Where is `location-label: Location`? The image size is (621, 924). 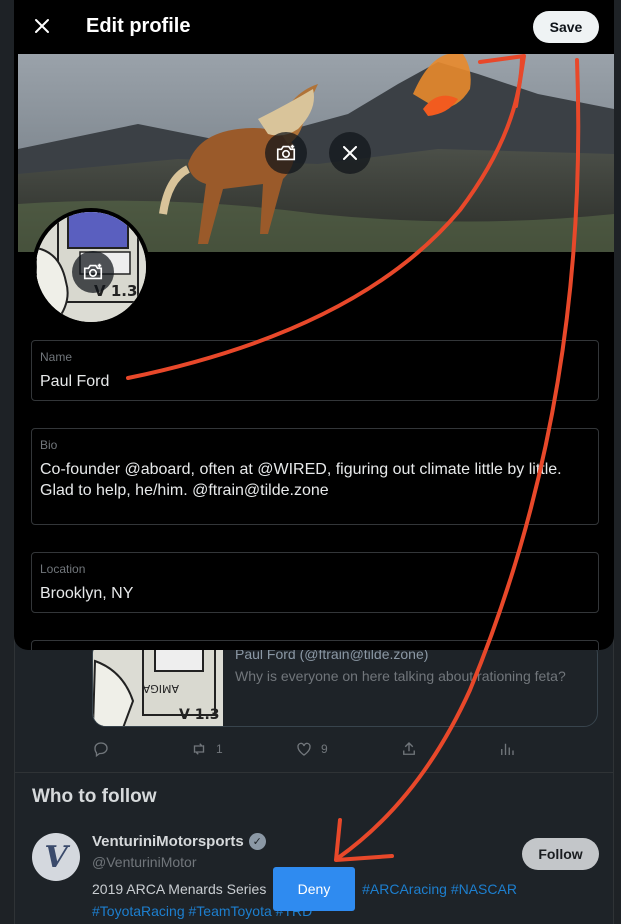 location-label: Location is located at coordinates (63, 569).